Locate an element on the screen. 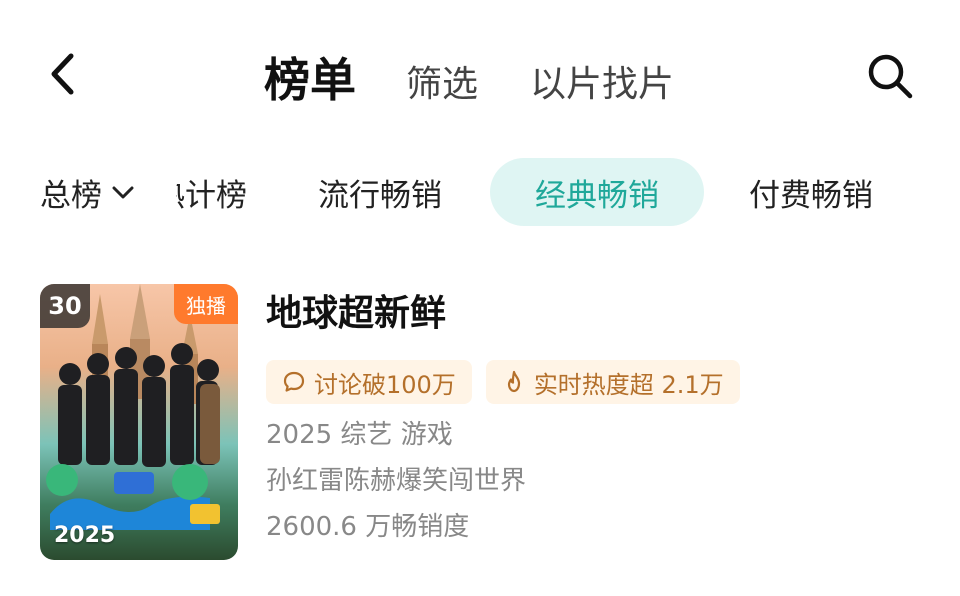  chip-paid-bestseller: 付费畅销 is located at coordinates (811, 192).